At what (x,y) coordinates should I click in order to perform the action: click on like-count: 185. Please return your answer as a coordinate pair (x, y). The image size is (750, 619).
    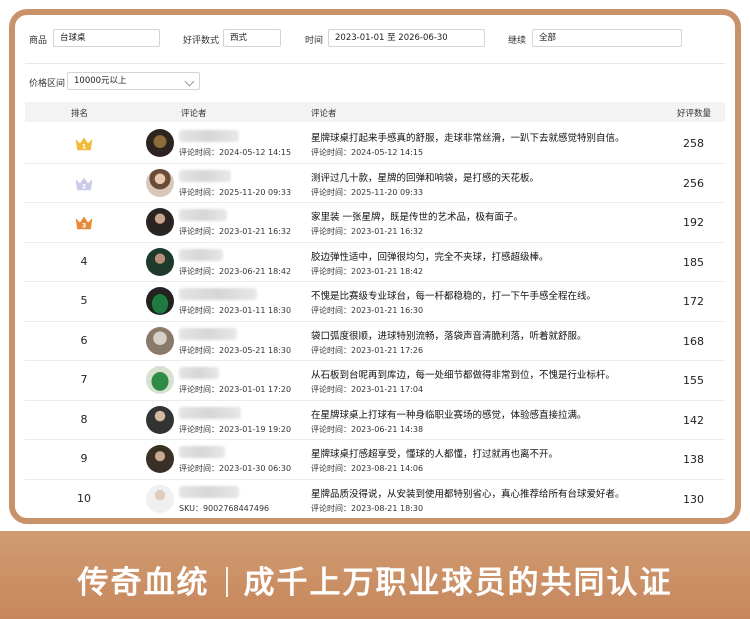
    Looking at the image, I should click on (693, 262).